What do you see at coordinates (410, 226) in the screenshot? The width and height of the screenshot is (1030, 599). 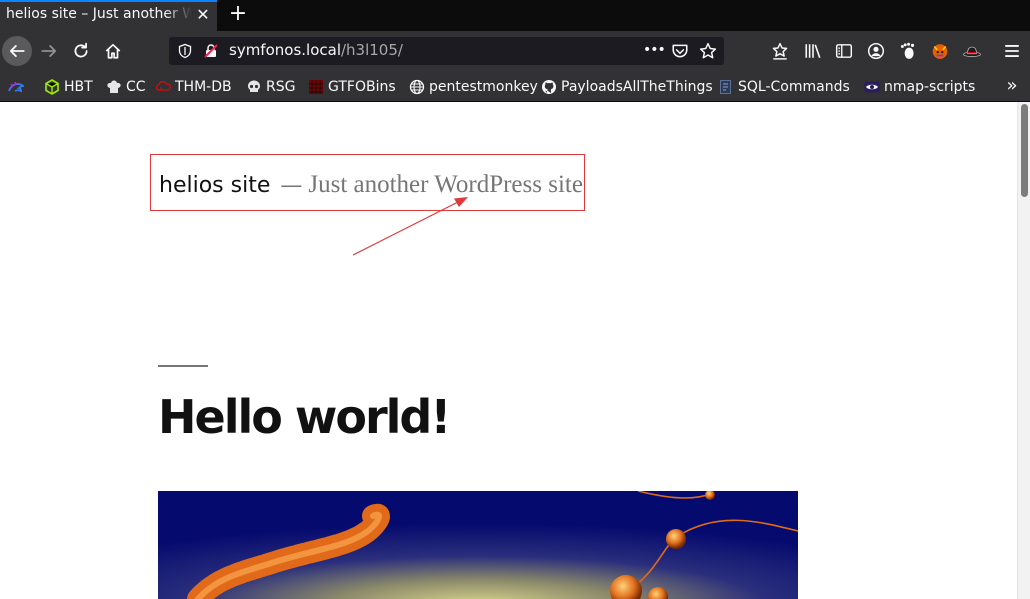 I see `annotation-arrow` at bounding box center [410, 226].